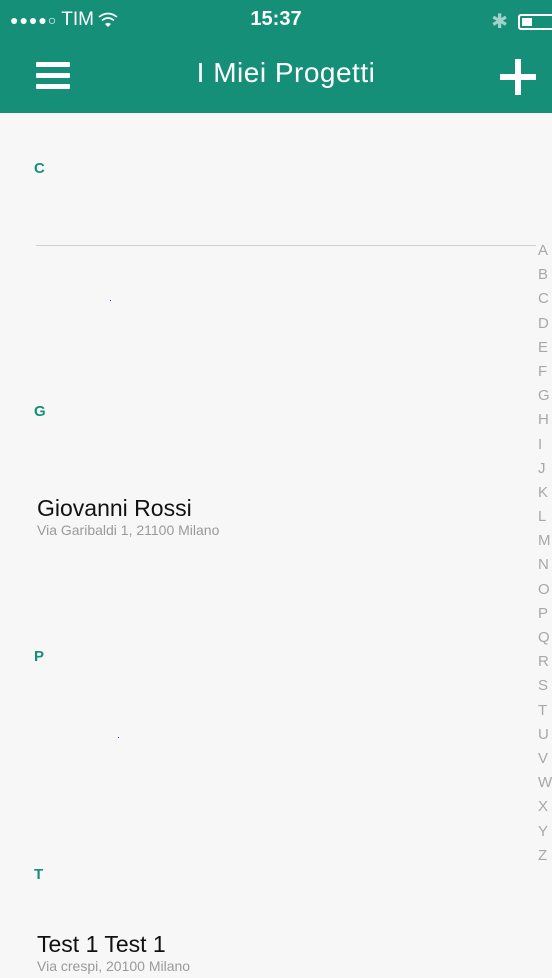 Image resolution: width=552 pixels, height=978 pixels. I want to click on project-title: Test 1 Test 1, so click(101, 944).